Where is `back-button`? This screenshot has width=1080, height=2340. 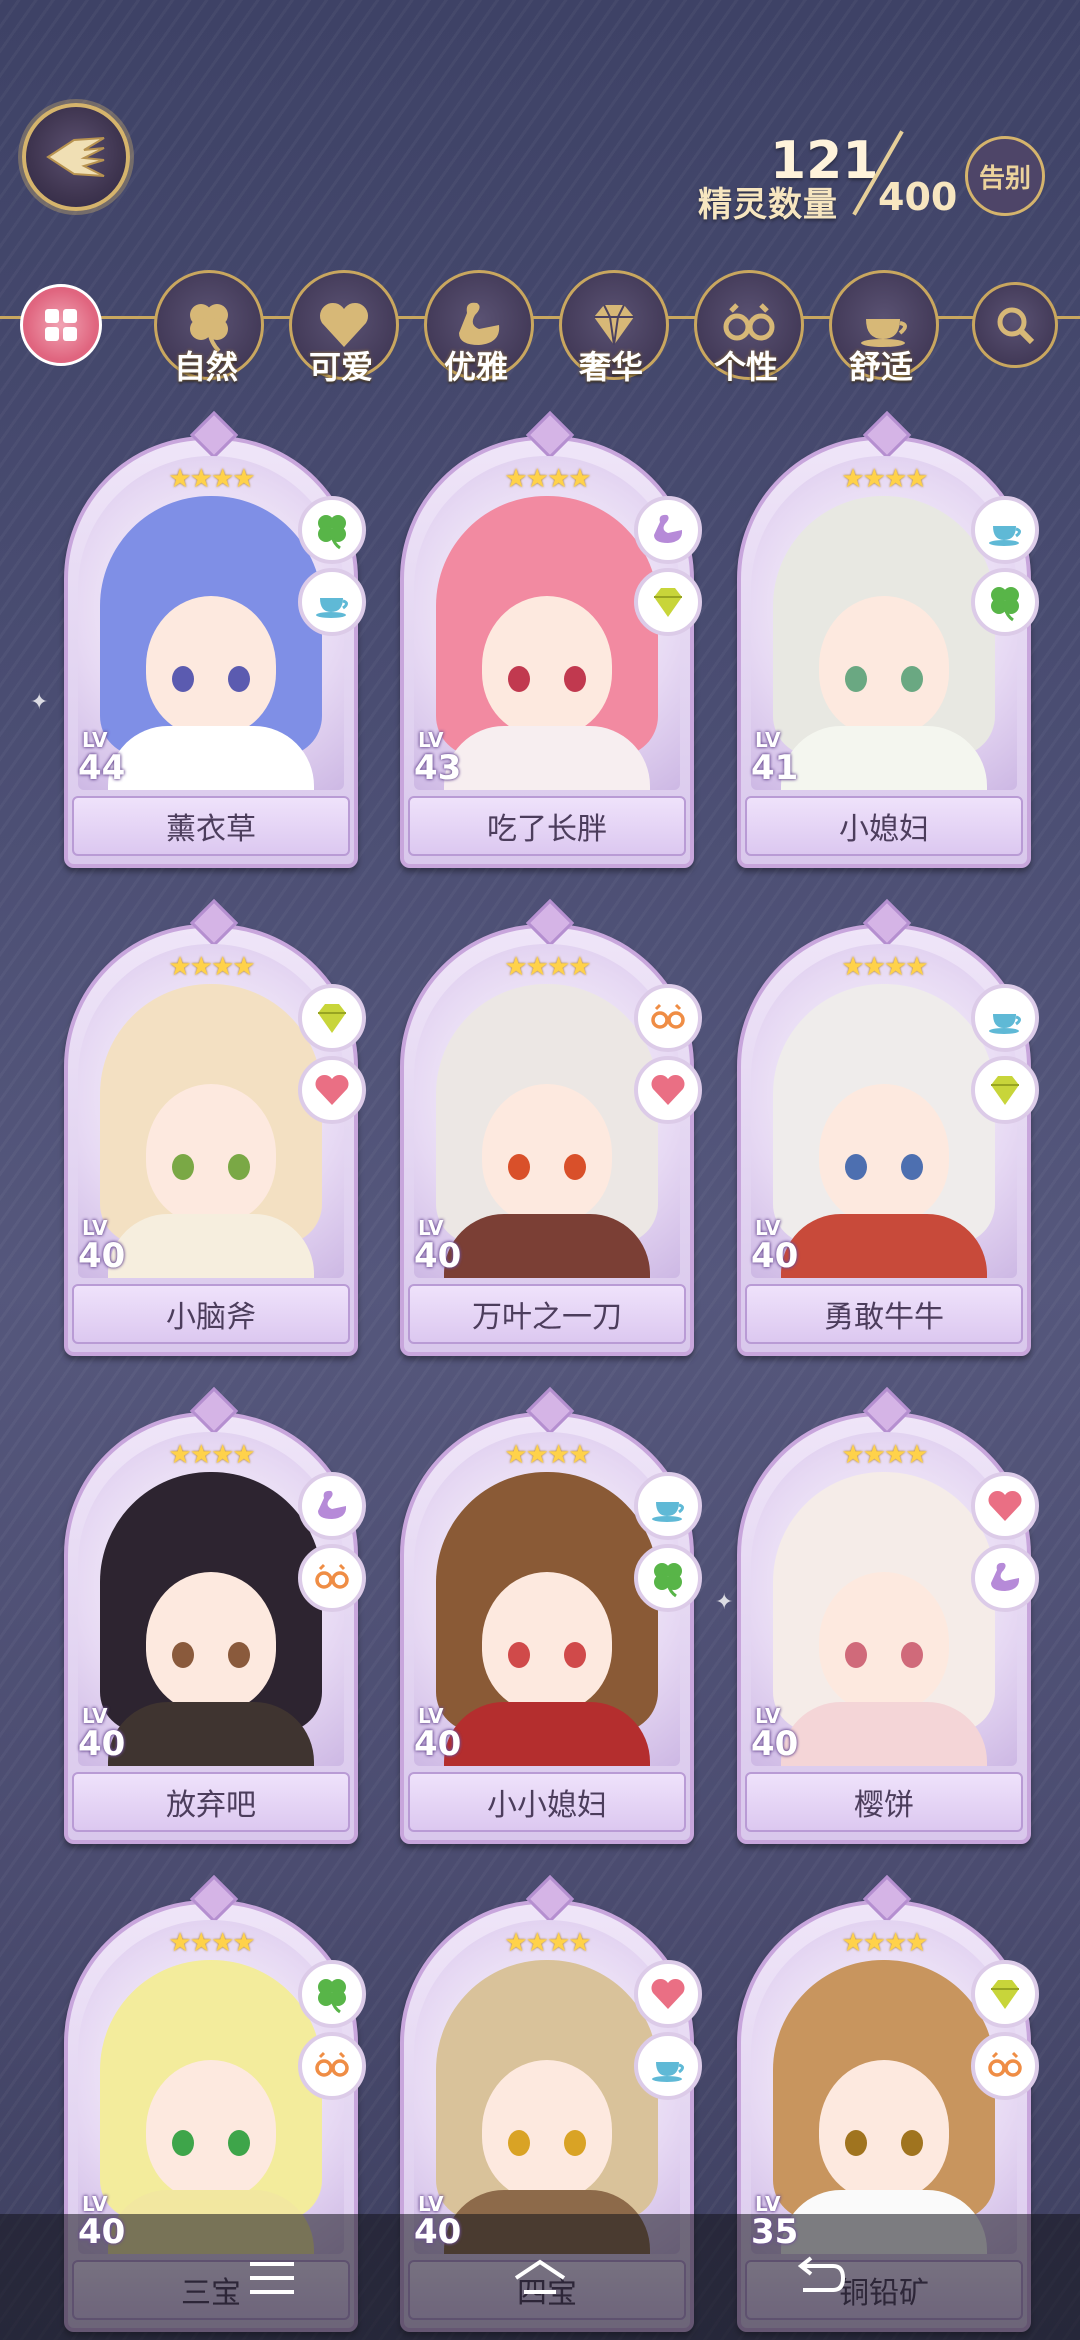
back-button is located at coordinates (76, 157).